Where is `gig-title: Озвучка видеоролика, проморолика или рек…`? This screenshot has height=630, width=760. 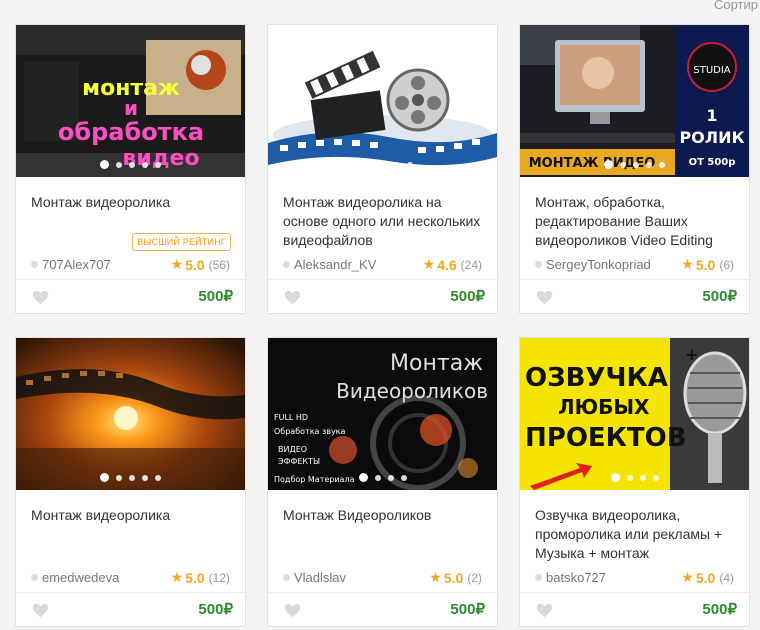
gig-title: Озвучка видеоролика, проморолика или рек… is located at coordinates (634, 534).